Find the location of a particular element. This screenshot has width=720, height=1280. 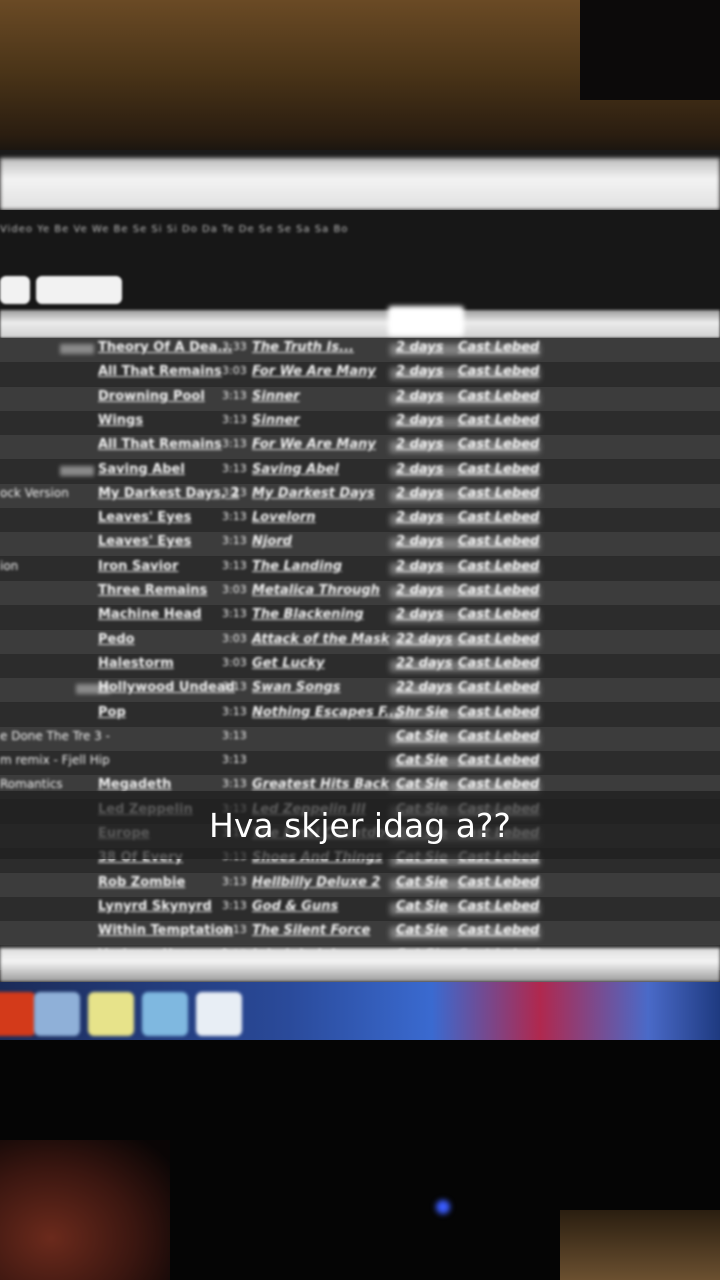

column-header-bar is located at coordinates (360, 322).